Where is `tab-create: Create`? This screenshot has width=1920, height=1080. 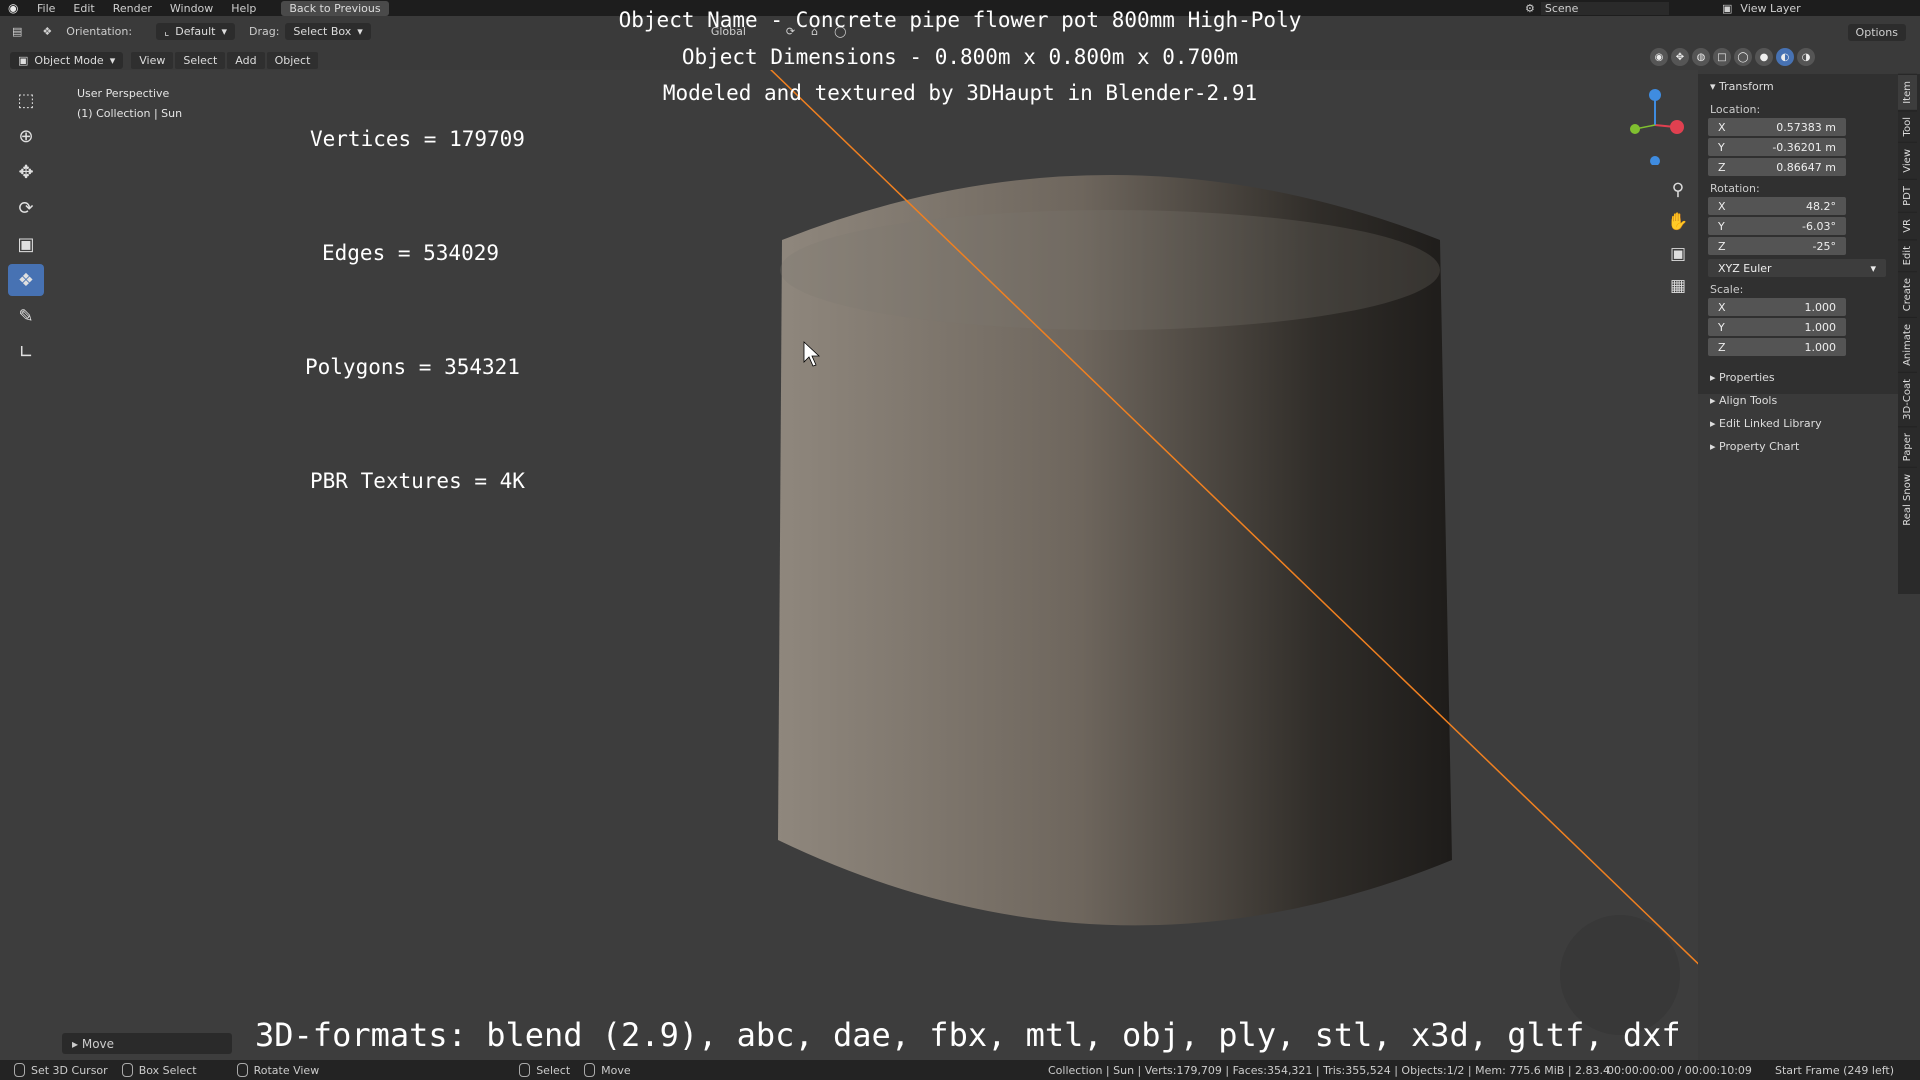 tab-create: Create is located at coordinates (1907, 294).